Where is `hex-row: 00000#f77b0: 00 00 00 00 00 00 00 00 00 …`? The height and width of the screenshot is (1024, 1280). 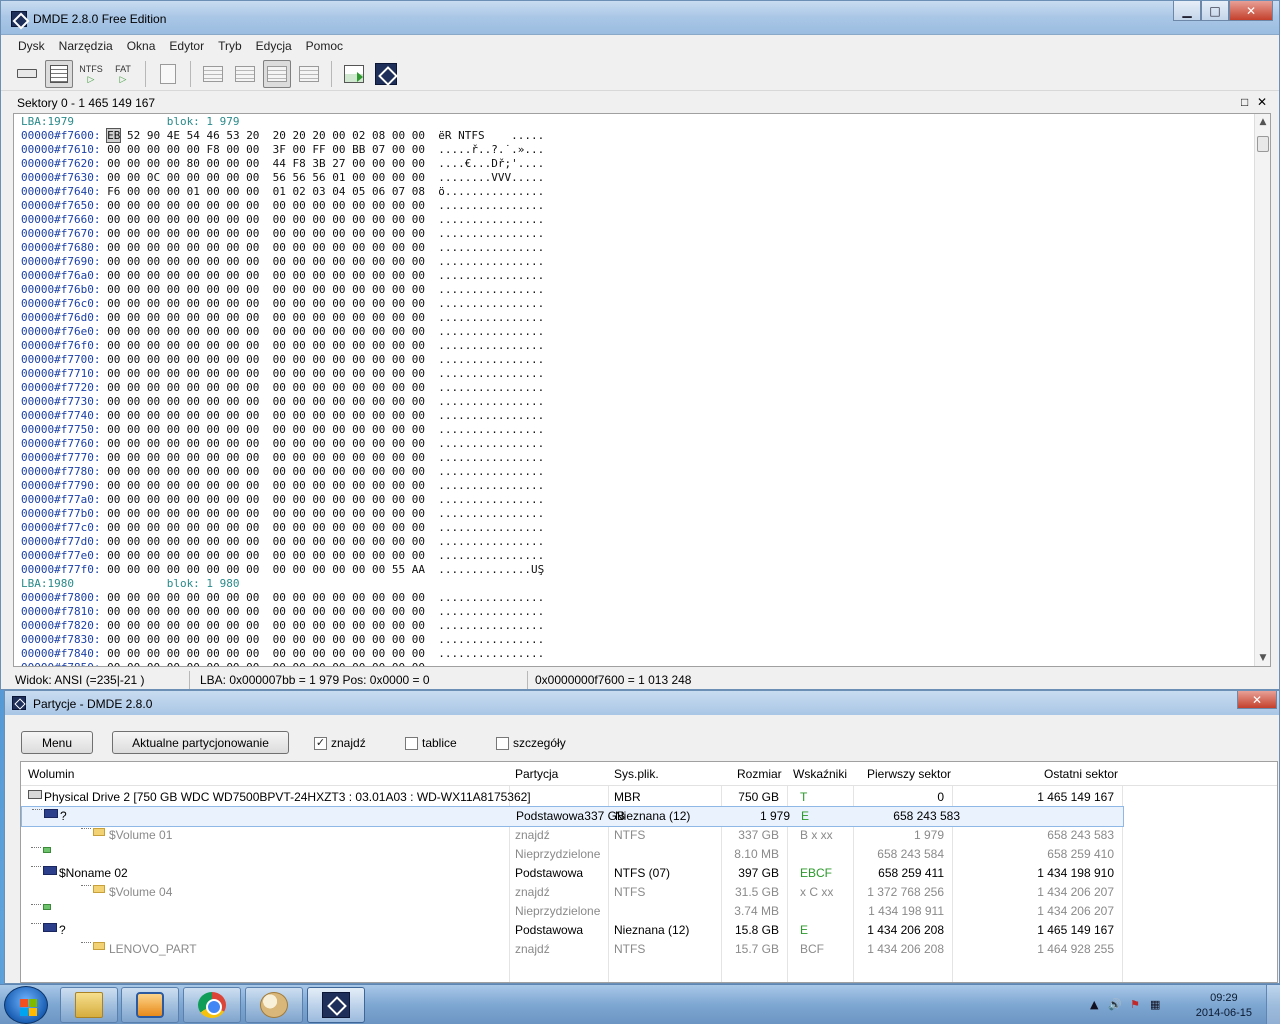
hex-row: 00000#f77b0: 00 00 00 00 00 00 00 00 00 … is located at coordinates (282, 514).